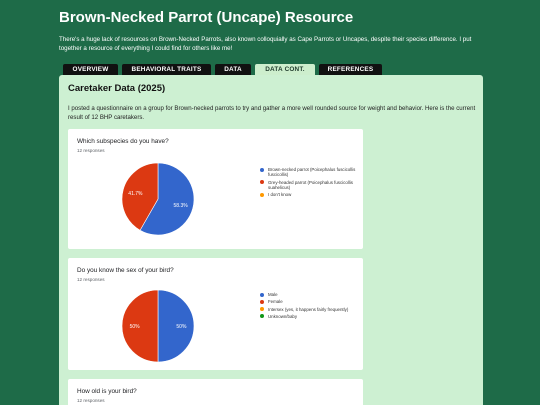 This screenshot has height=405, width=540. Describe the element at coordinates (181, 206) in the screenshot. I see `slice-percent-label: 58.3%` at that location.